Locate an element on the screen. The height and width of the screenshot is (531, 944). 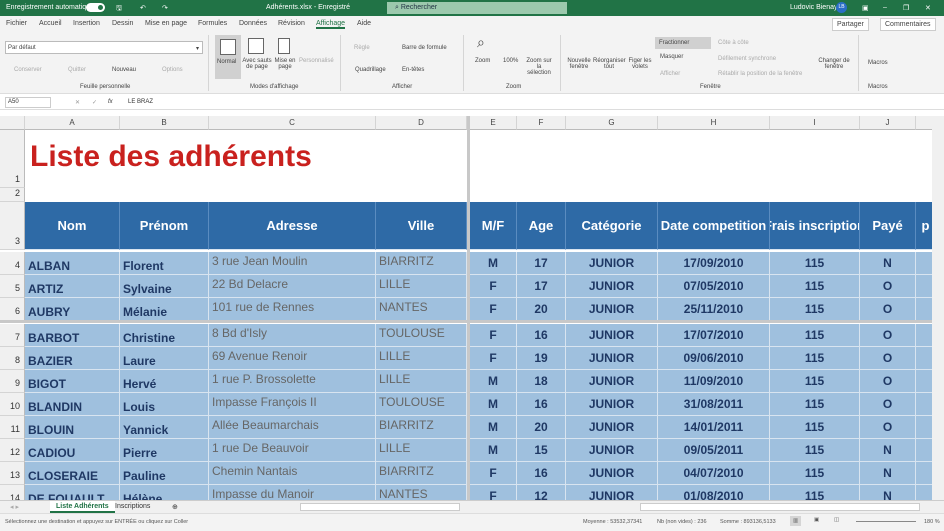
row-header: 4 is located at coordinates (12, 263).